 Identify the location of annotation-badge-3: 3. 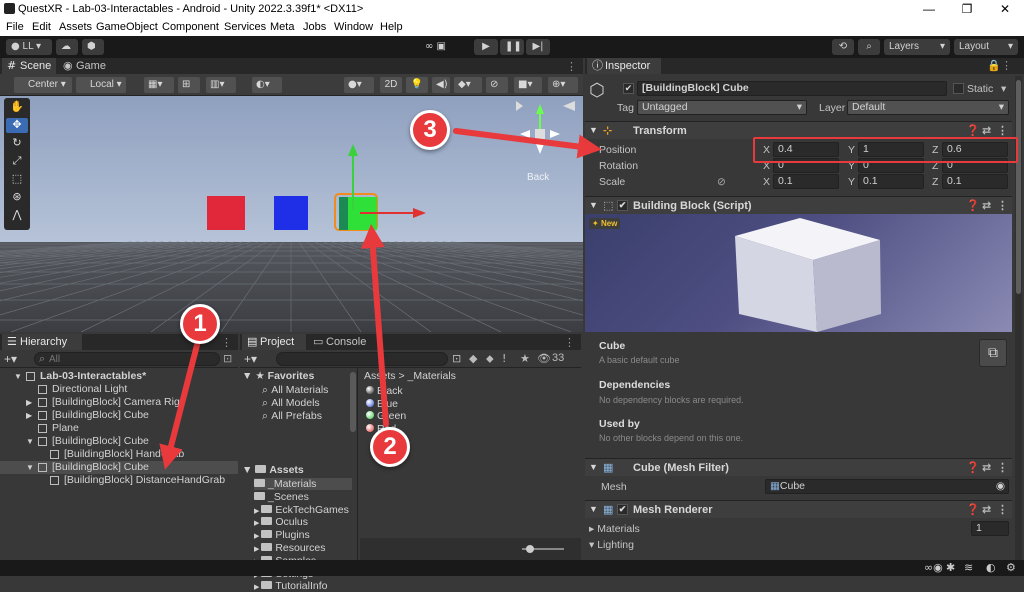
(430, 130).